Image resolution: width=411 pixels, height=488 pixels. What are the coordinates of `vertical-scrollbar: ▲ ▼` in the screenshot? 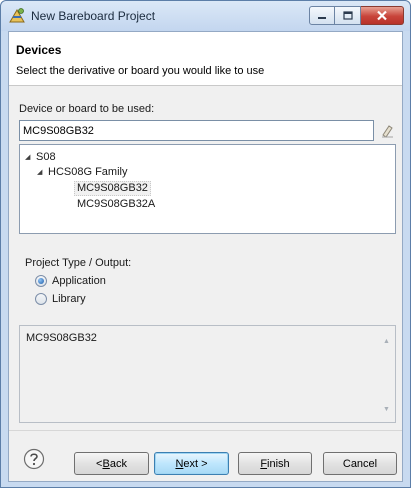 It's located at (387, 374).